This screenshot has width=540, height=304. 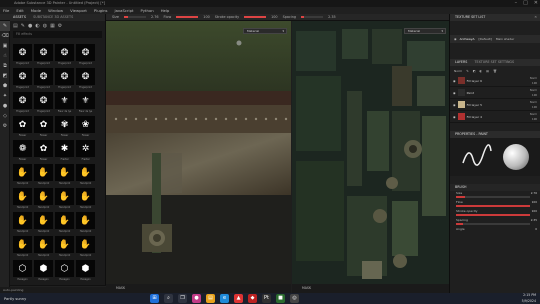 What do you see at coordinates (196, 298) in the screenshot?
I see `app-icon-1: ●` at bounding box center [196, 298].